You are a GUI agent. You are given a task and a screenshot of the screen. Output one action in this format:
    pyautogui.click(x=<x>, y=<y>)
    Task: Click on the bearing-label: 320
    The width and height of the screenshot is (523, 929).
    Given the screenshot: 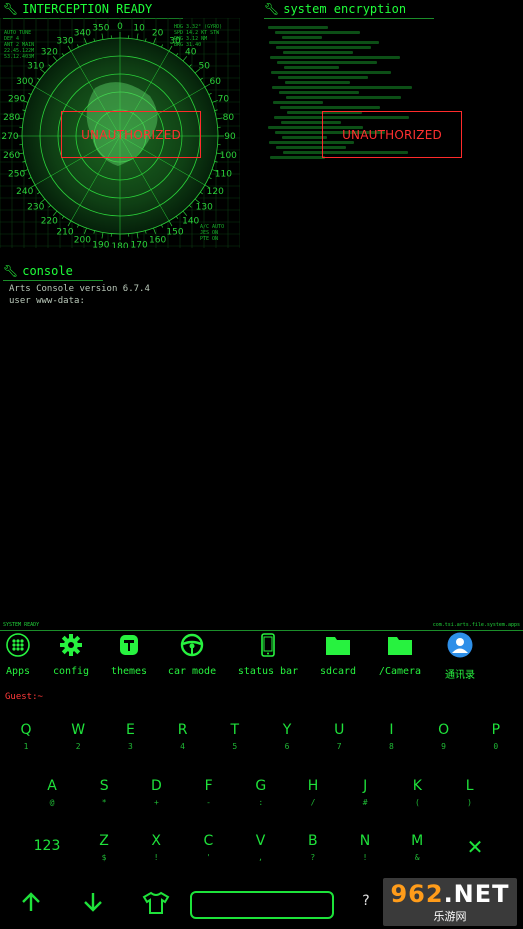 What is the action you would take?
    pyautogui.click(x=49, y=53)
    